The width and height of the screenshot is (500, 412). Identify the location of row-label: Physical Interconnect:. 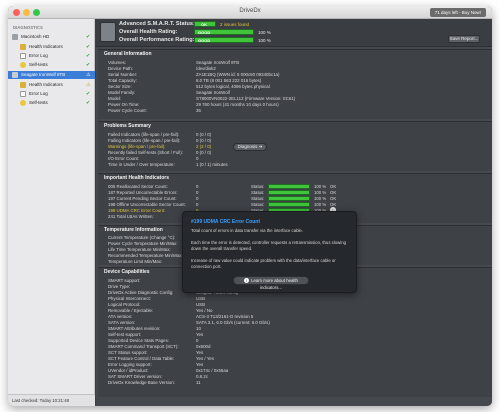
(129, 298).